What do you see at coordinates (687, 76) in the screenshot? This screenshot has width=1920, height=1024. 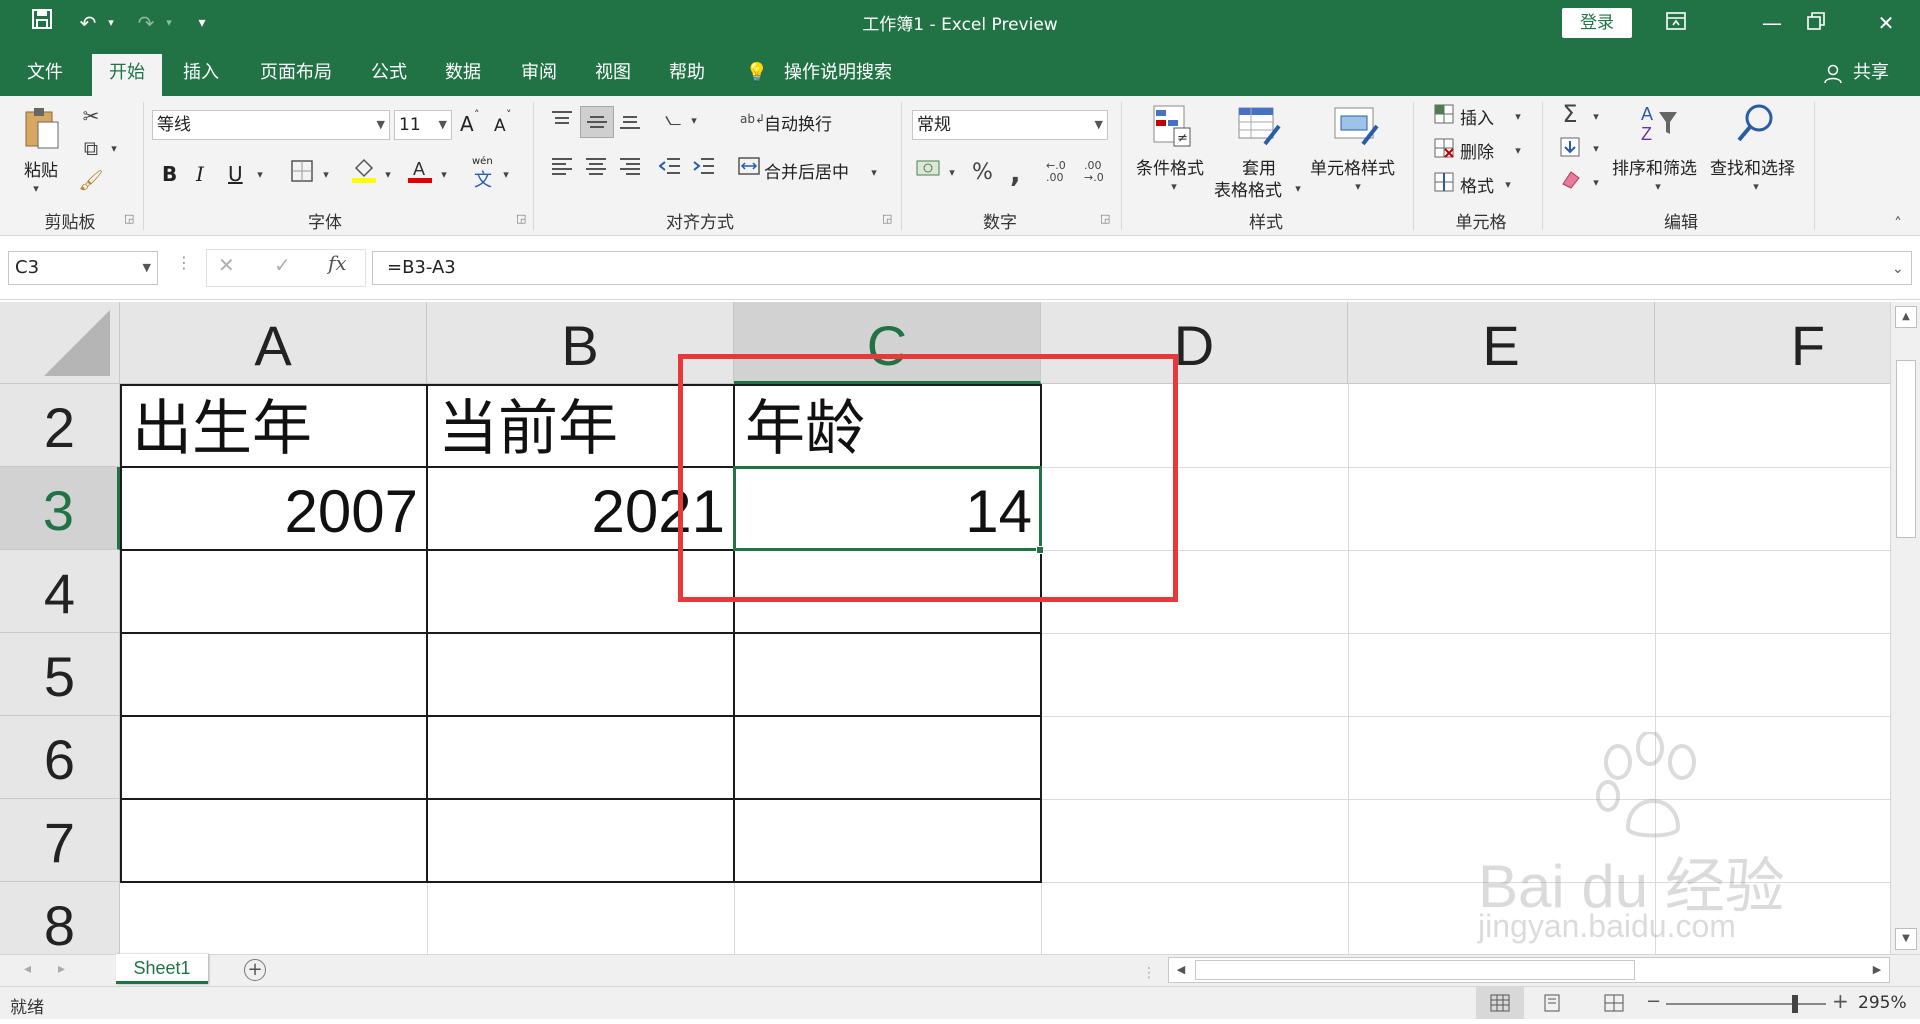 I see `tab-help: 帮助` at bounding box center [687, 76].